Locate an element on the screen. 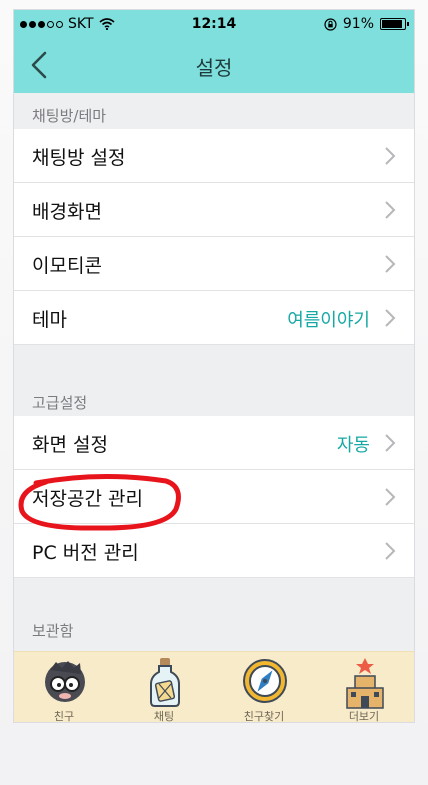  page-title: 설정 is located at coordinates (214, 68).